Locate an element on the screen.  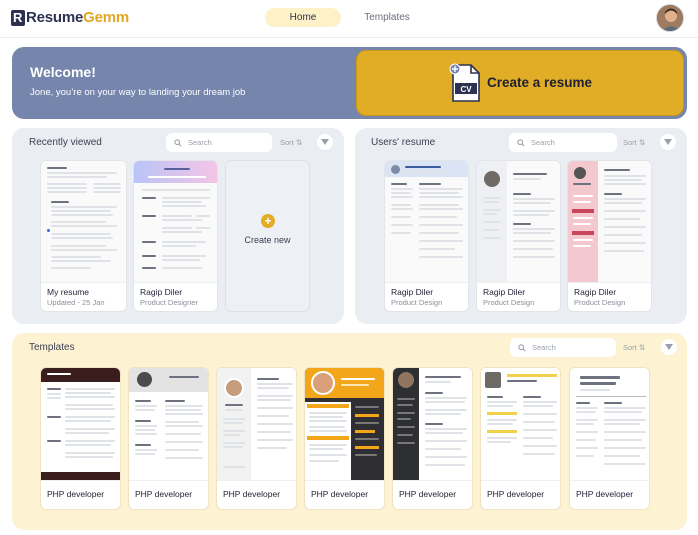
plus-icon: + is located at coordinates (268, 221).